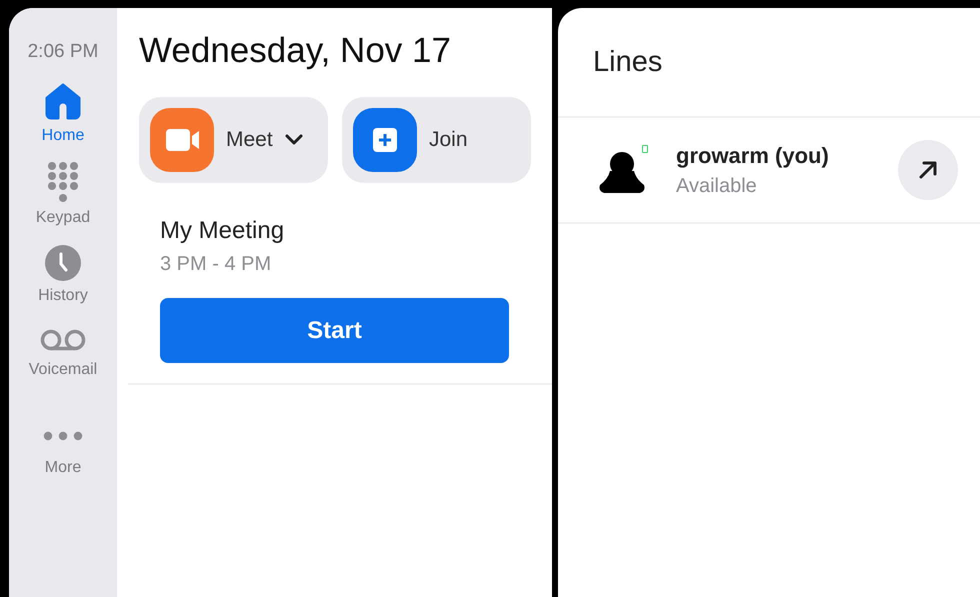  I want to click on meet-button: Meet, so click(233, 140).